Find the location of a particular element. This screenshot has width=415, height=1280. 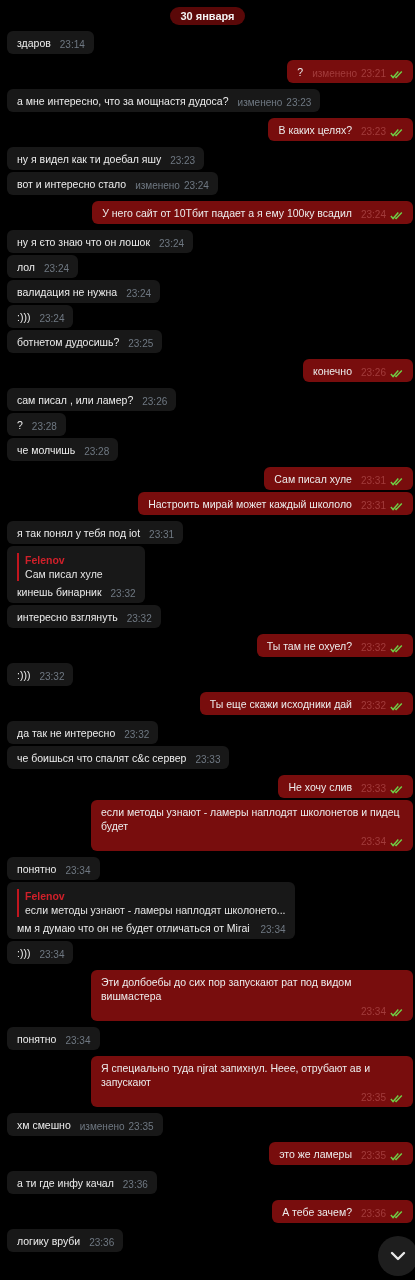

date-badge: 30 января is located at coordinates (207, 16).